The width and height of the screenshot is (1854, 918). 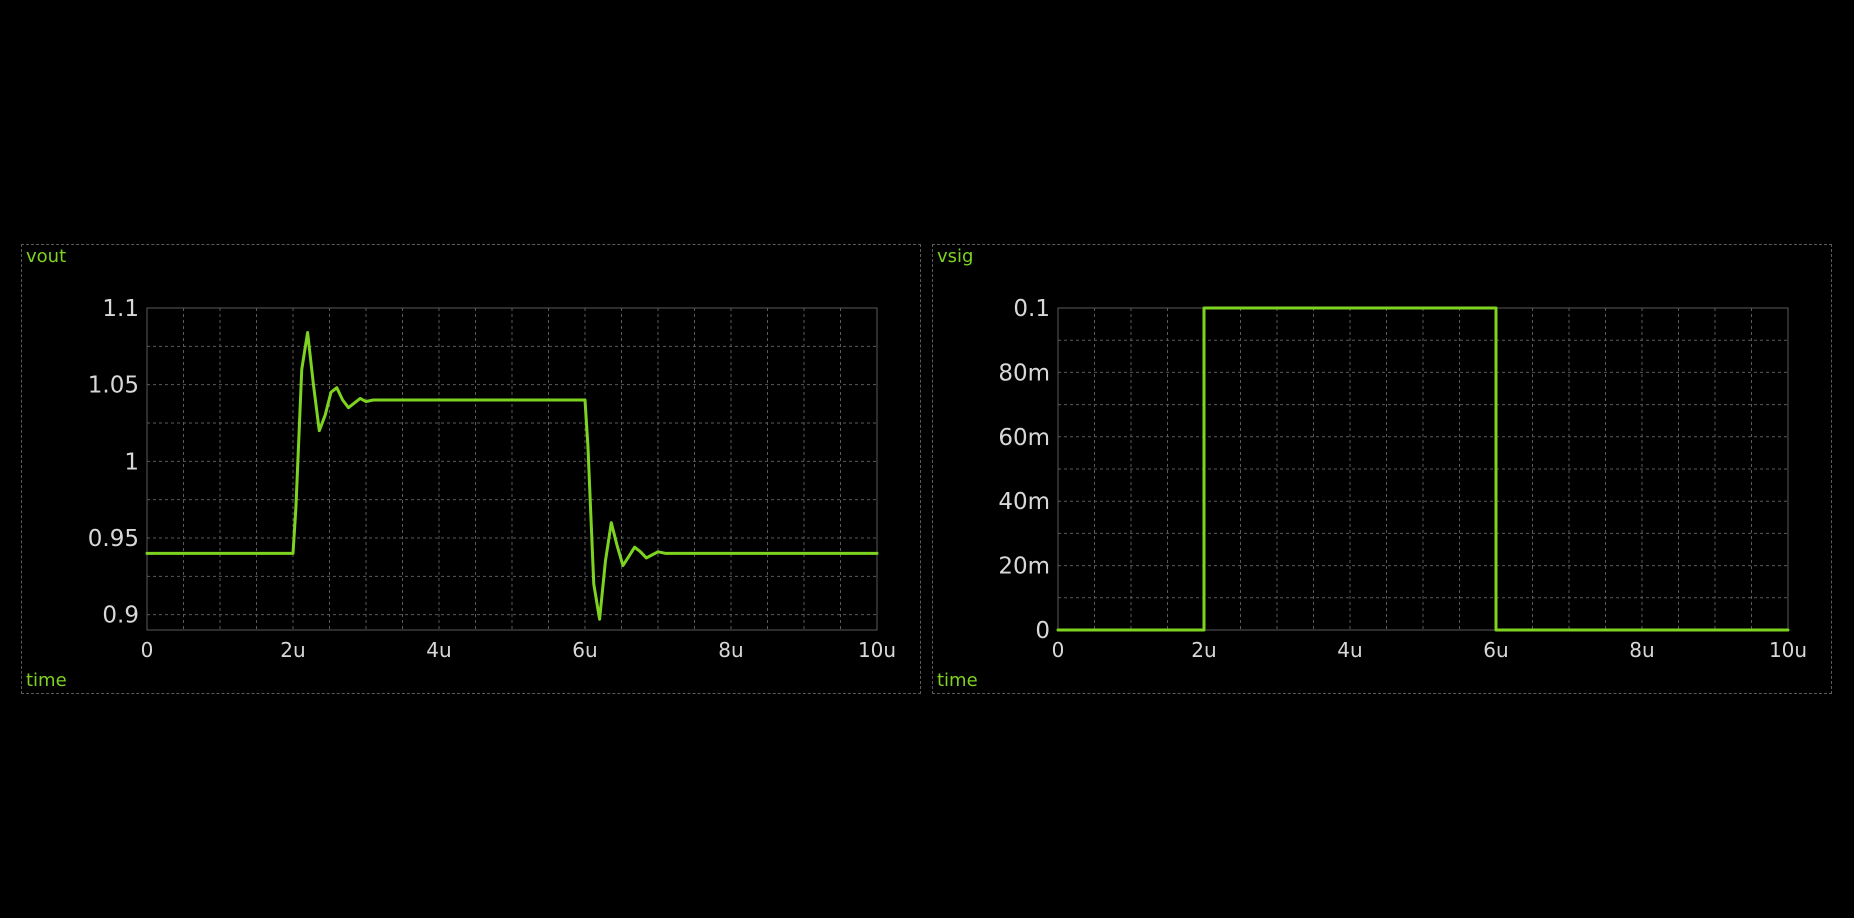 What do you see at coordinates (1031, 309) in the screenshot?
I see `y-tick-label: 0.1` at bounding box center [1031, 309].